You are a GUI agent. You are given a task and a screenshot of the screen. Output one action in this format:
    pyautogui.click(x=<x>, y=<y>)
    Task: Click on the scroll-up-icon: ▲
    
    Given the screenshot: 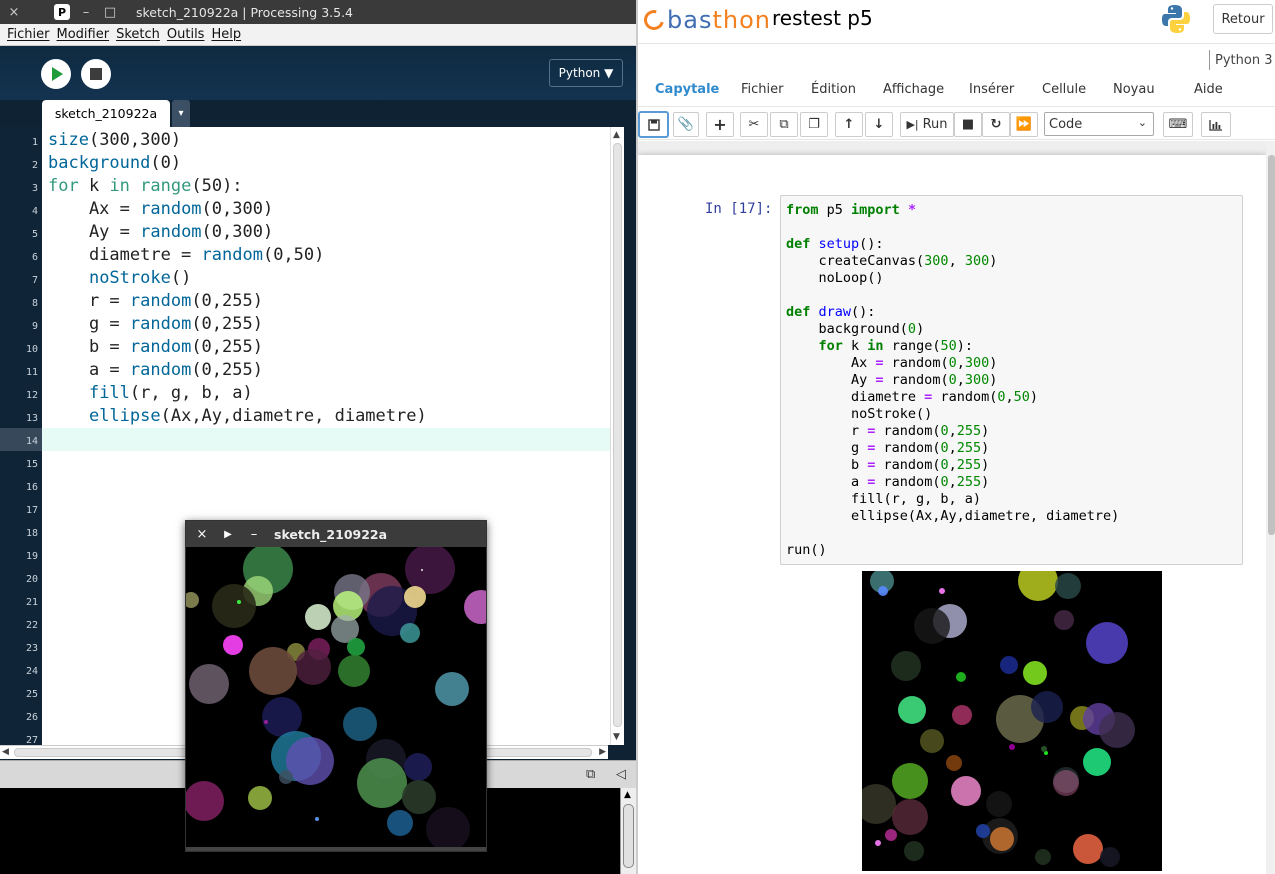 What is the action you would take?
    pyautogui.click(x=616, y=135)
    